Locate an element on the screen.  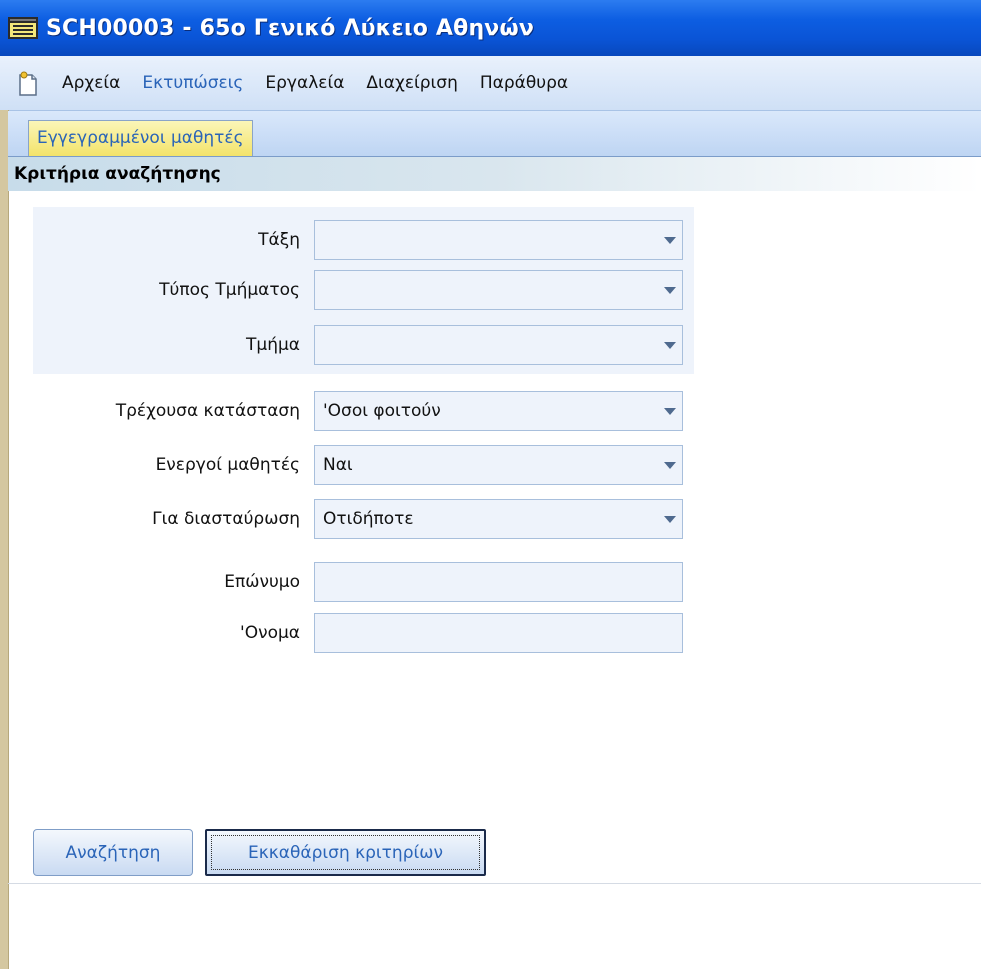
form-row-active-students: Ενεργοί μαθητές Ναι is located at coordinates (490, 465).